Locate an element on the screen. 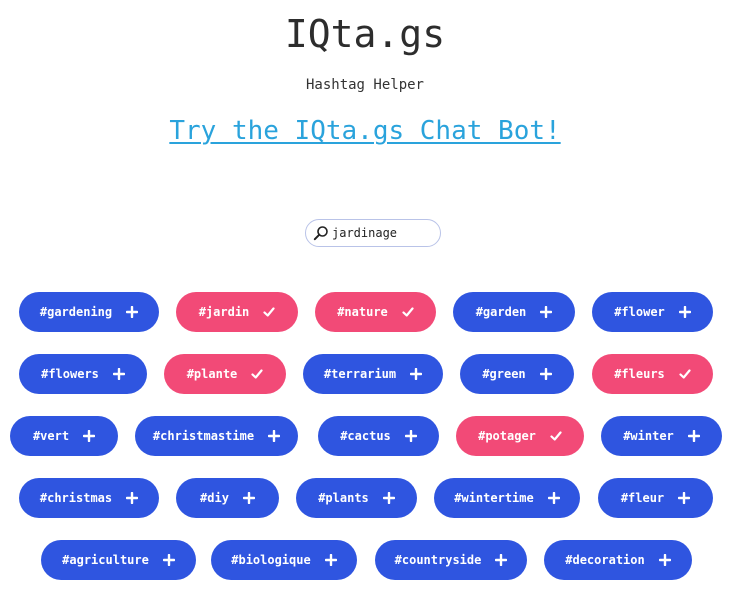 This screenshot has height=591, width=730. hashtag-chip: #terrarium is located at coordinates (373, 374).